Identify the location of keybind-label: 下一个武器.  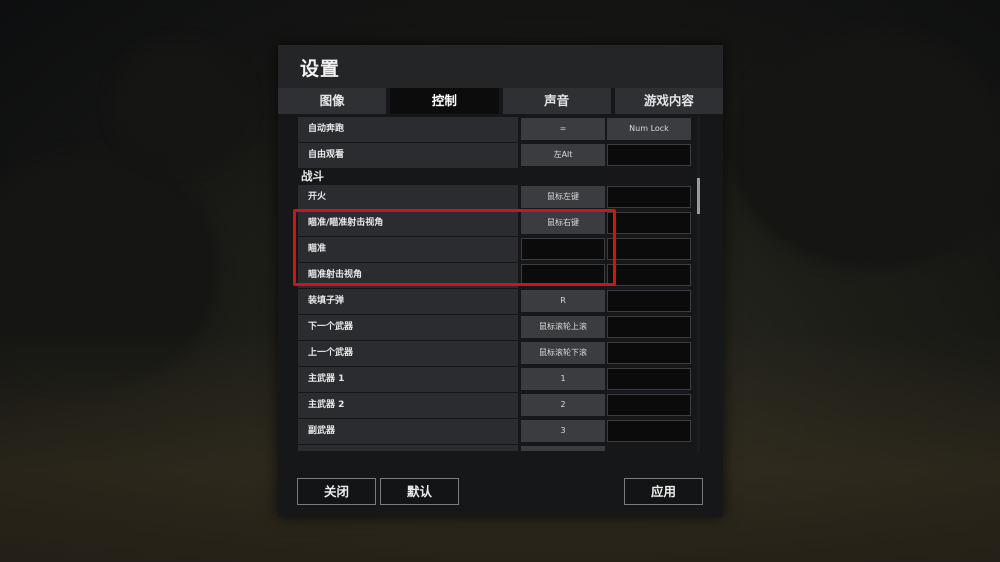
(408, 327).